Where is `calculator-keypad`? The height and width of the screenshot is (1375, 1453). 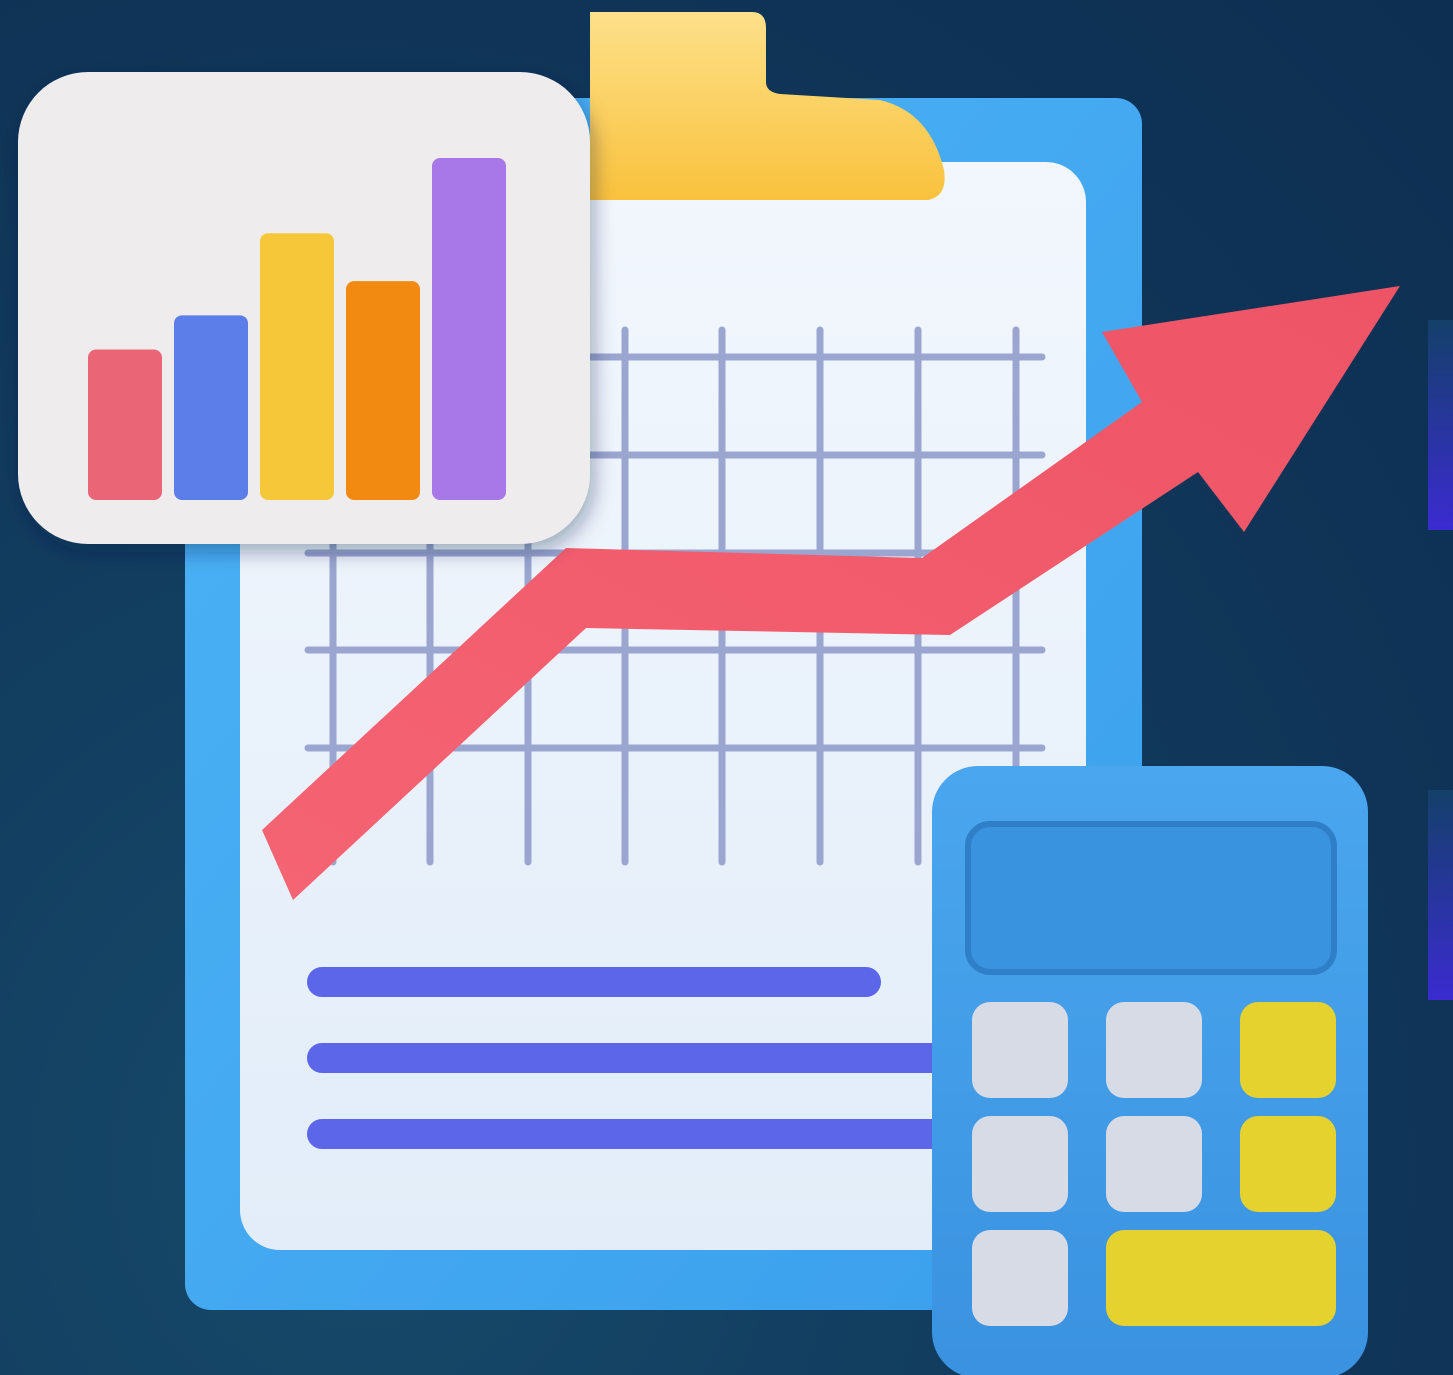 calculator-keypad is located at coordinates (1154, 1164).